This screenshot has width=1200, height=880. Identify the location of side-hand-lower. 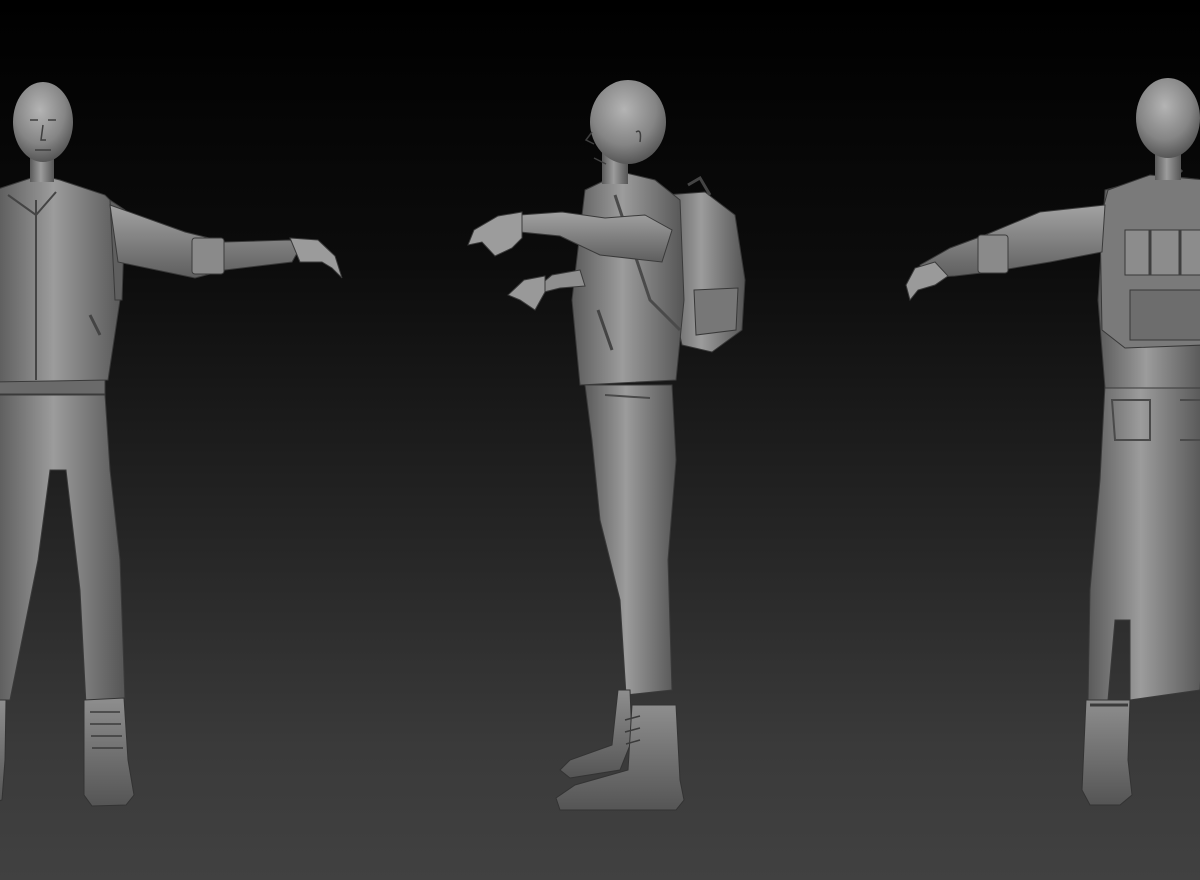
(526, 293).